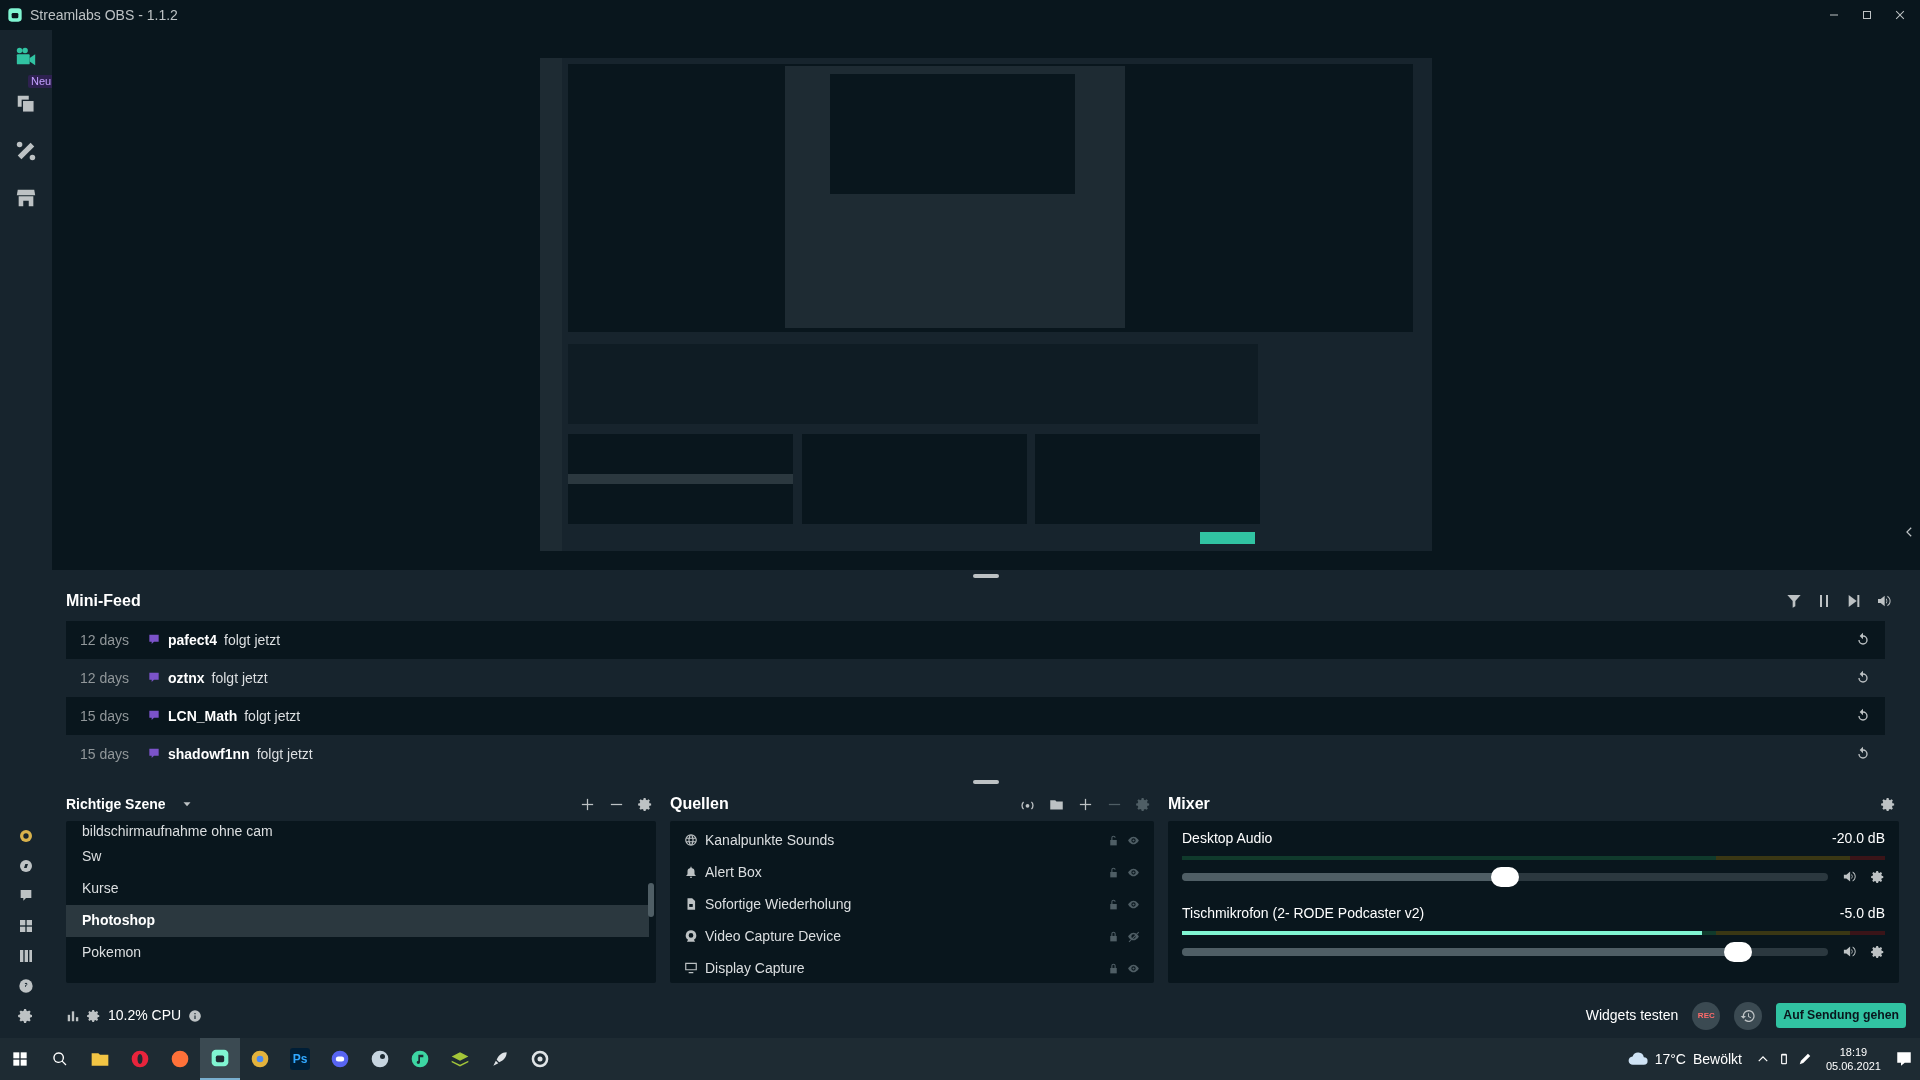 This screenshot has height=1080, width=1920. I want to click on maximize-icon, so click(1867, 15).